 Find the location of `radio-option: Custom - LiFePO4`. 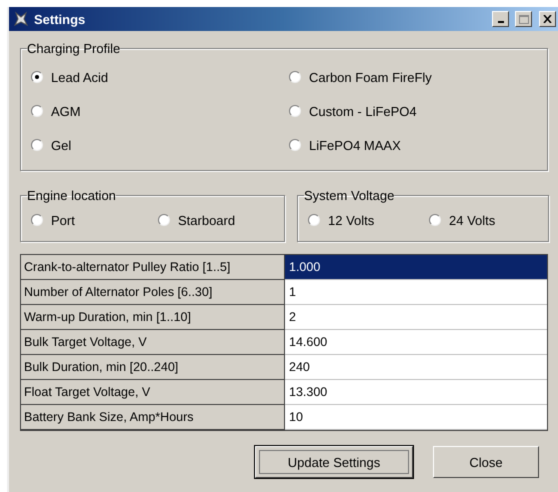

radio-option: Custom - LiFePO4 is located at coordinates (414, 111).